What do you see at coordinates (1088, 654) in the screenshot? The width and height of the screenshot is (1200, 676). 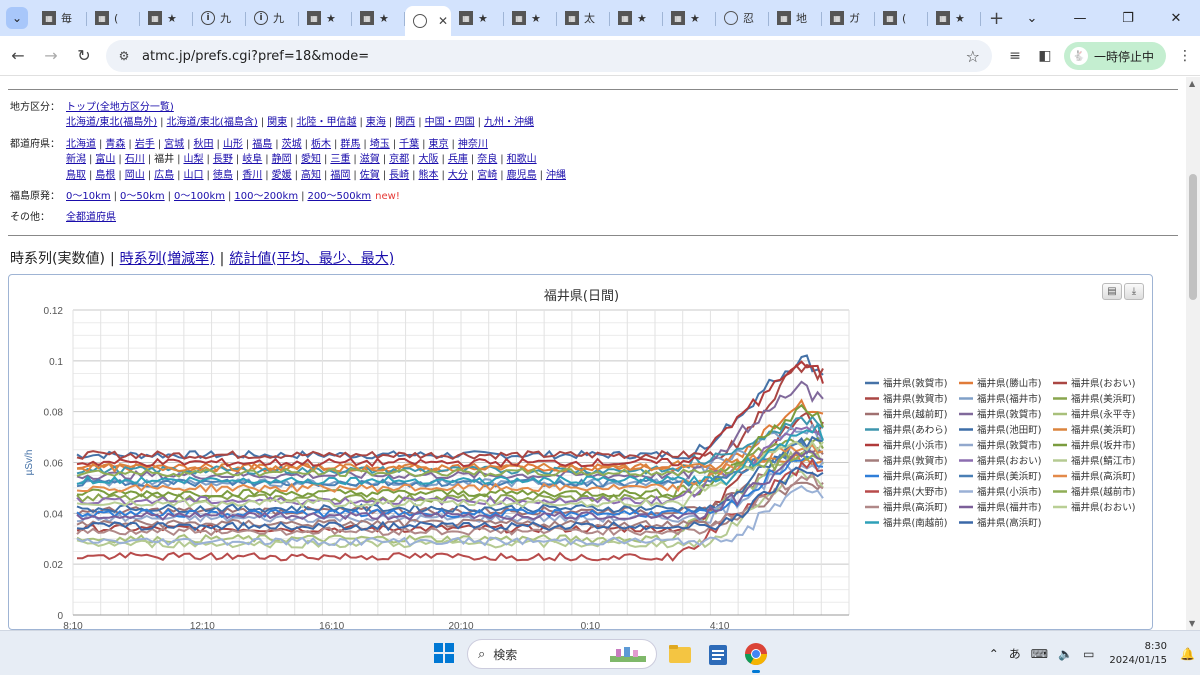 I see `battery-icon: ▭` at bounding box center [1088, 654].